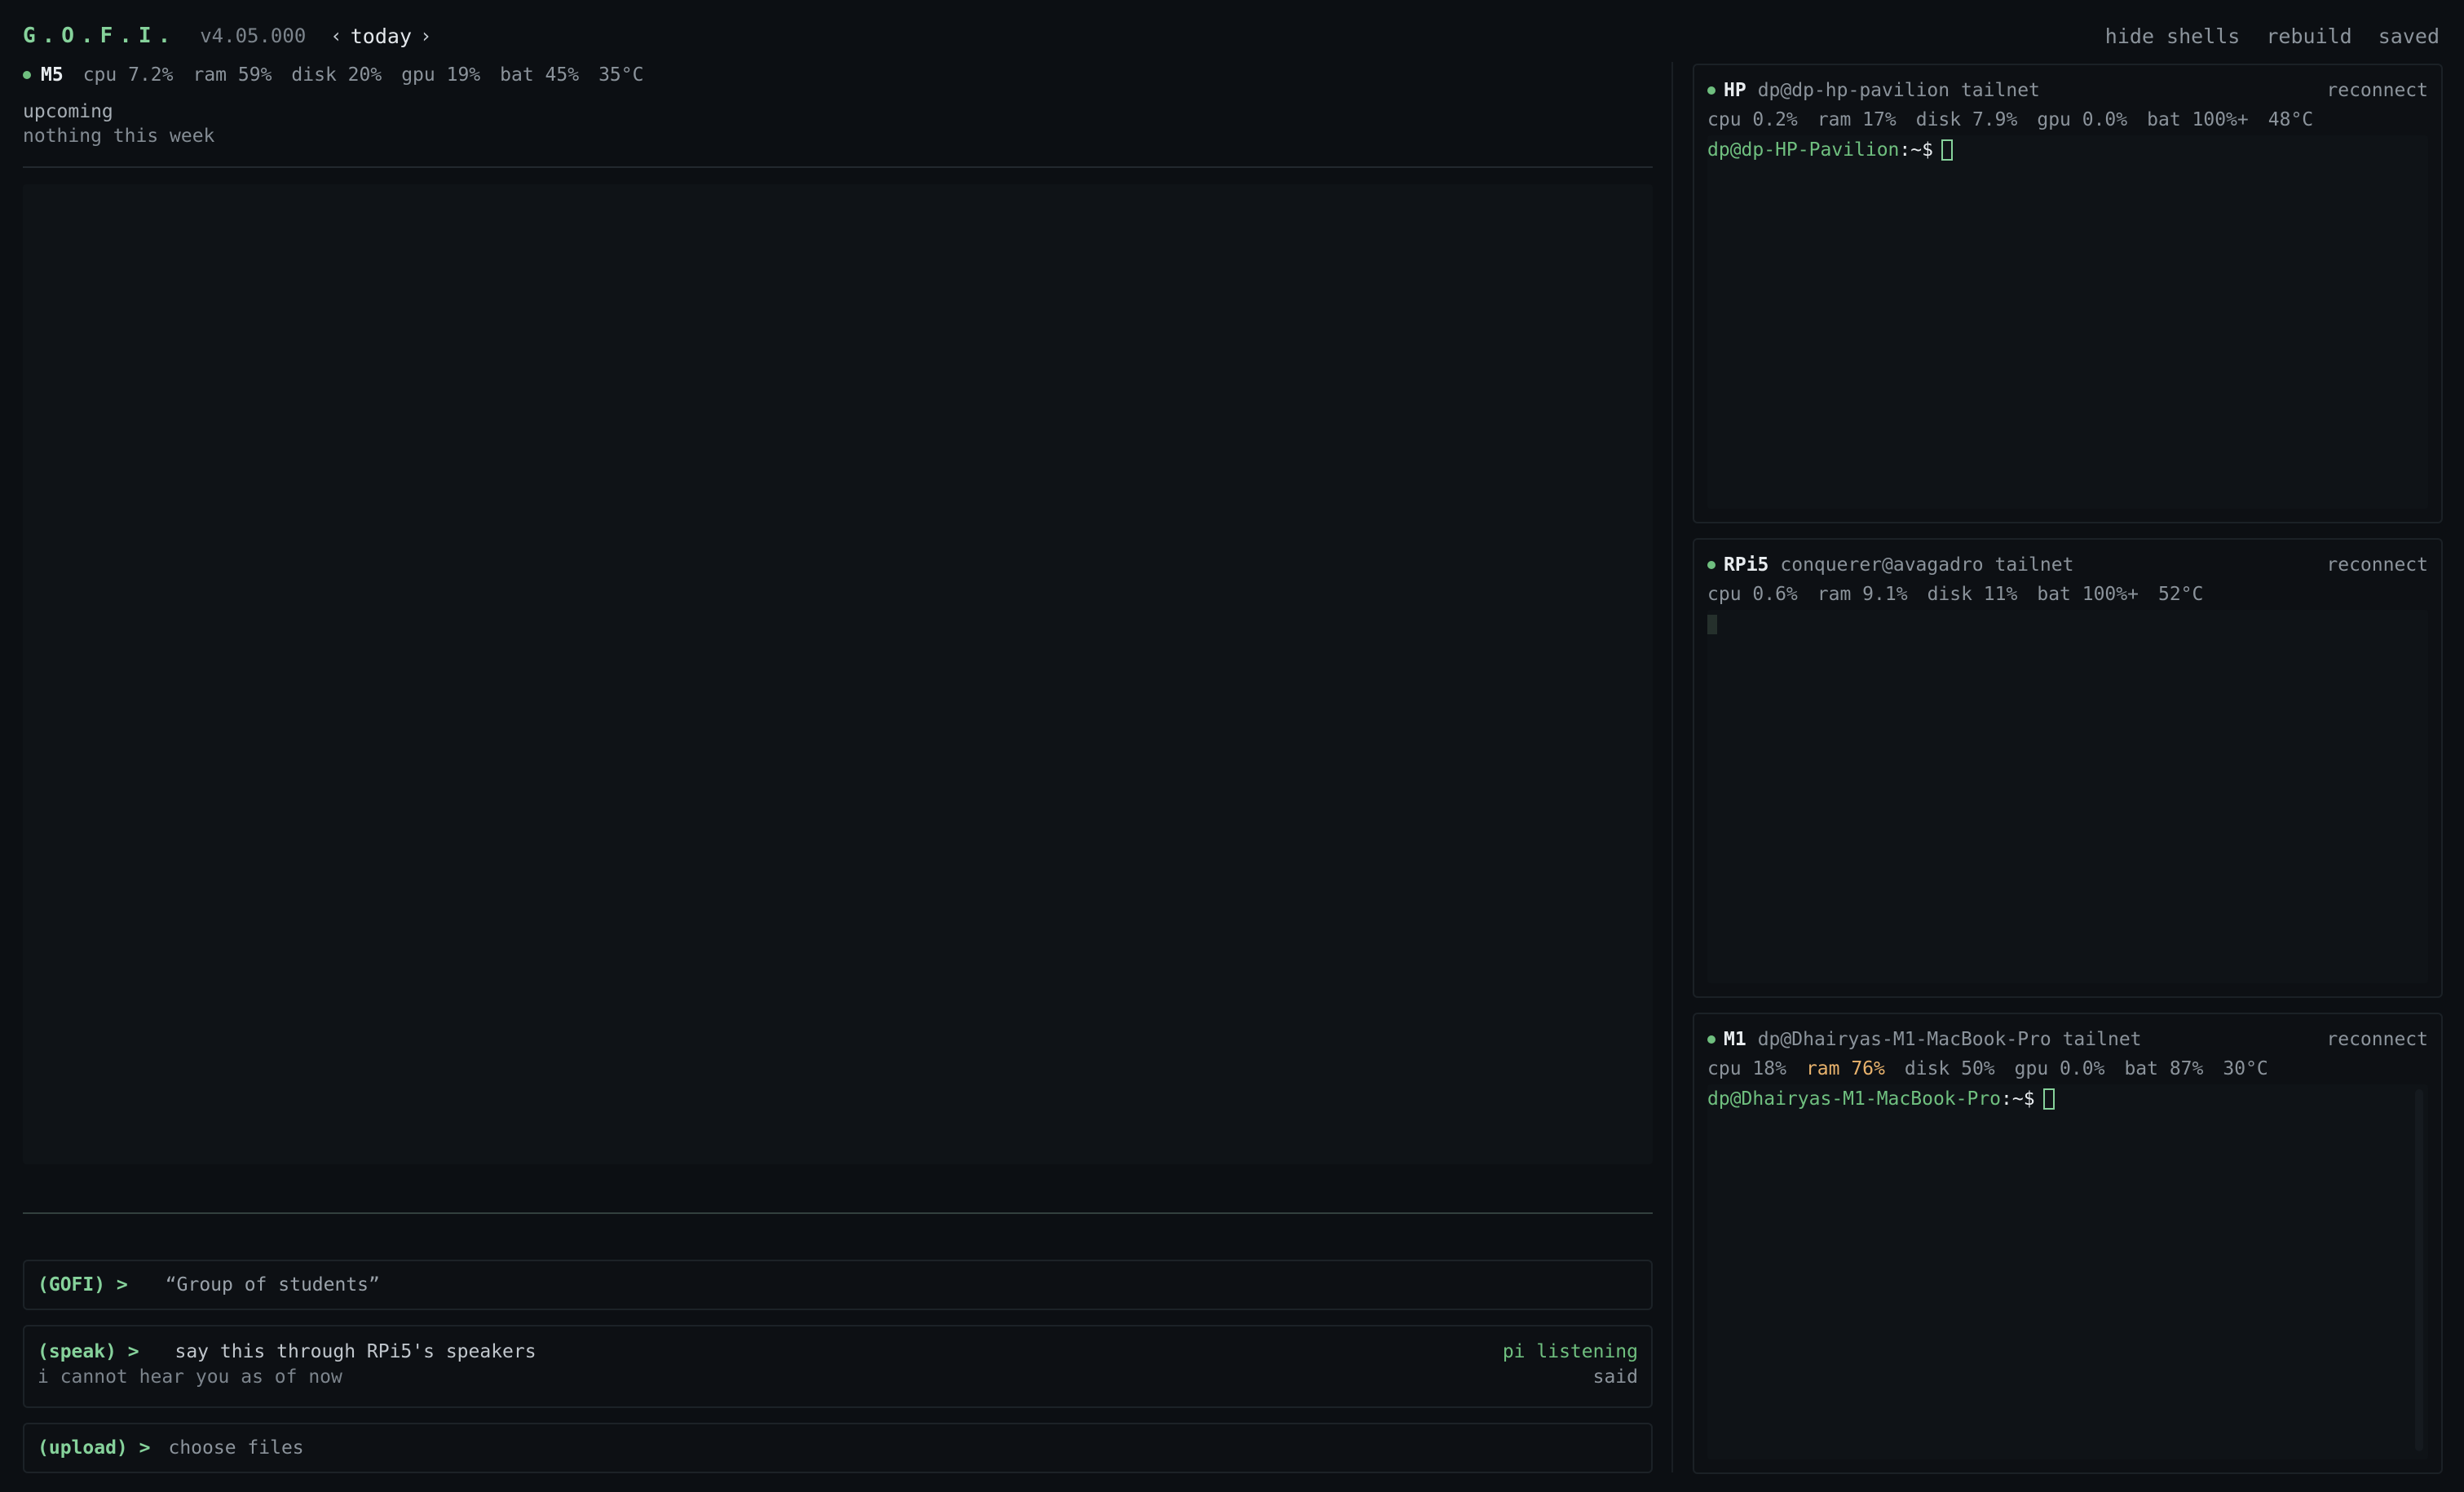 The height and width of the screenshot is (1492, 2464). I want to click on date-label: today, so click(381, 36).